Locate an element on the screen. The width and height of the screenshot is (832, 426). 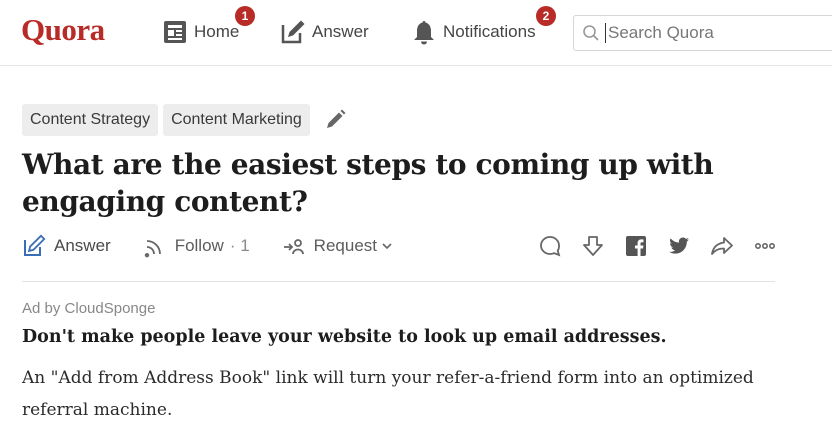
topic-list: Content Strategy Content Marketing is located at coordinates (184, 120).